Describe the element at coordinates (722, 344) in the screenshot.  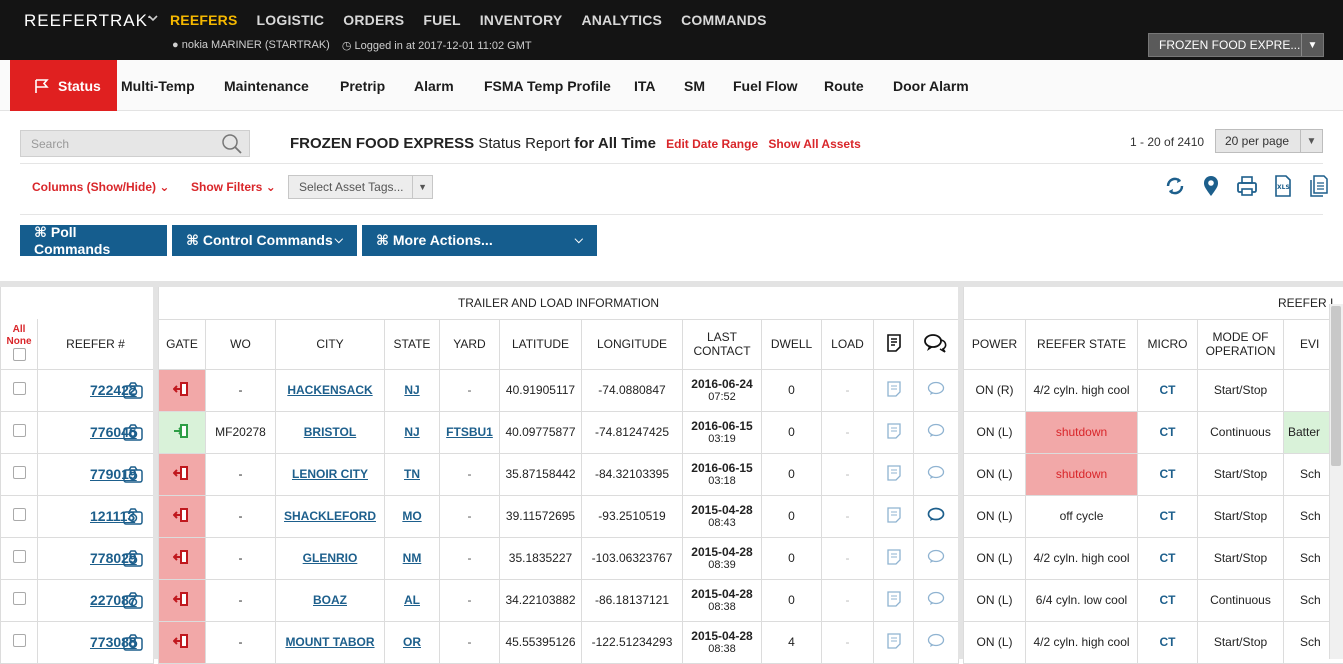
I see `col-header-last-contact: LASTCONTACT` at that location.